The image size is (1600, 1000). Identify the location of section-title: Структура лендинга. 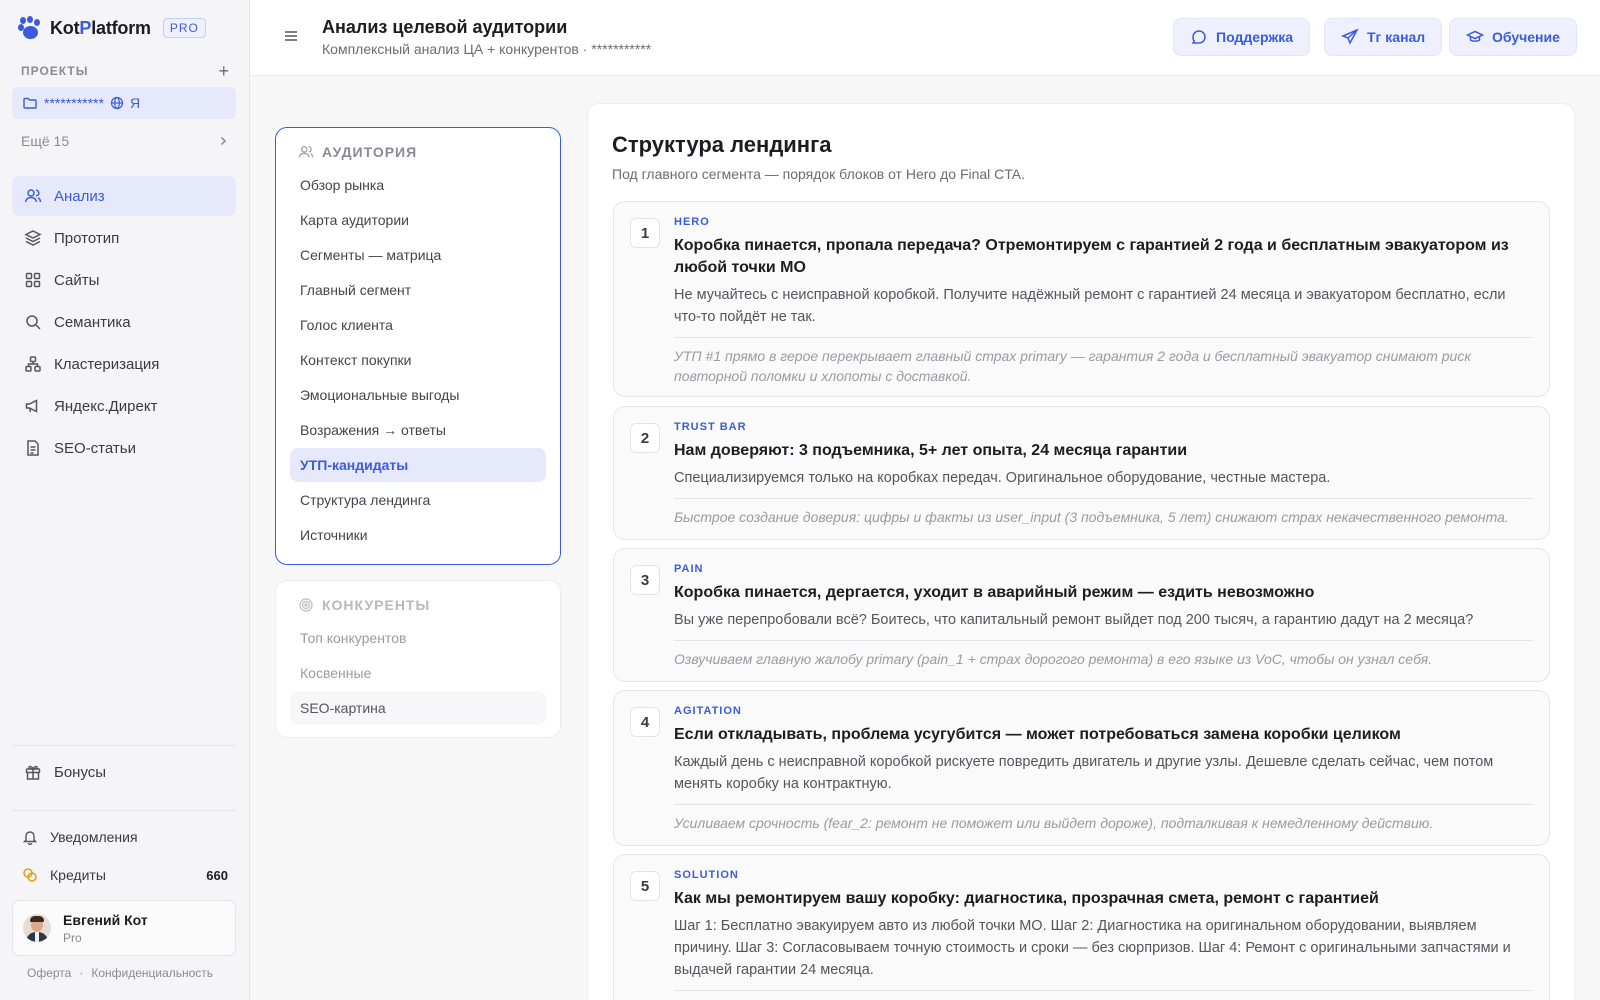
(722, 144).